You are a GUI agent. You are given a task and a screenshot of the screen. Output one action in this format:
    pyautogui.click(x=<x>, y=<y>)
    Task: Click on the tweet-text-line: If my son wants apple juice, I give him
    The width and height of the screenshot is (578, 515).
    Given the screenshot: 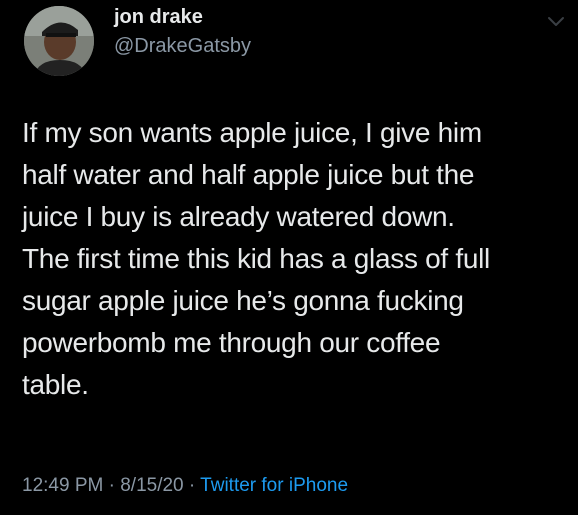 What is the action you would take?
    pyautogui.click(x=252, y=132)
    